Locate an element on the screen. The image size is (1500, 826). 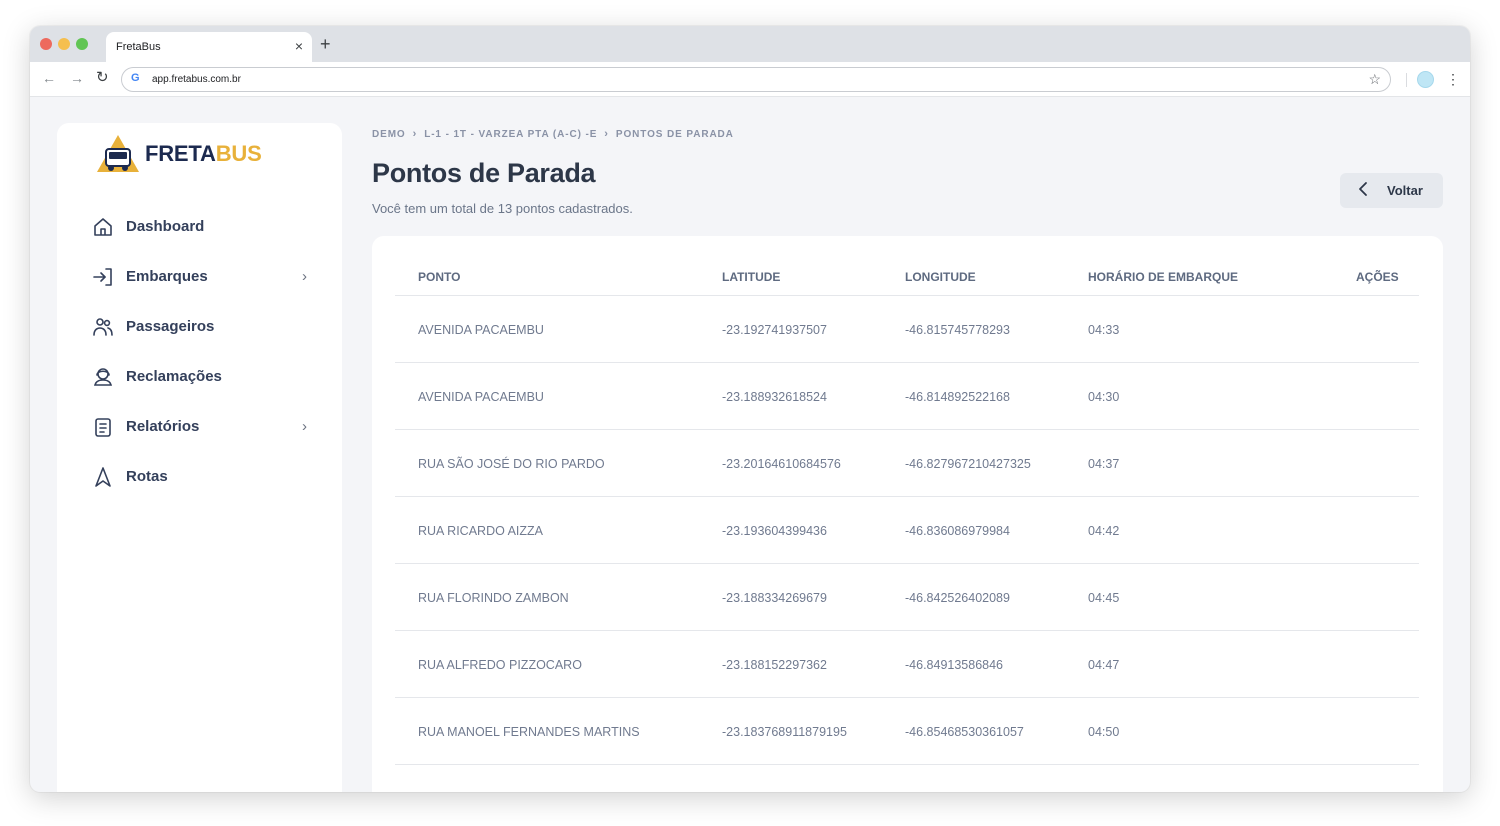
cell-ponto: RUA SÃO JOSÉ DO RIO PARDO is located at coordinates (511, 464).